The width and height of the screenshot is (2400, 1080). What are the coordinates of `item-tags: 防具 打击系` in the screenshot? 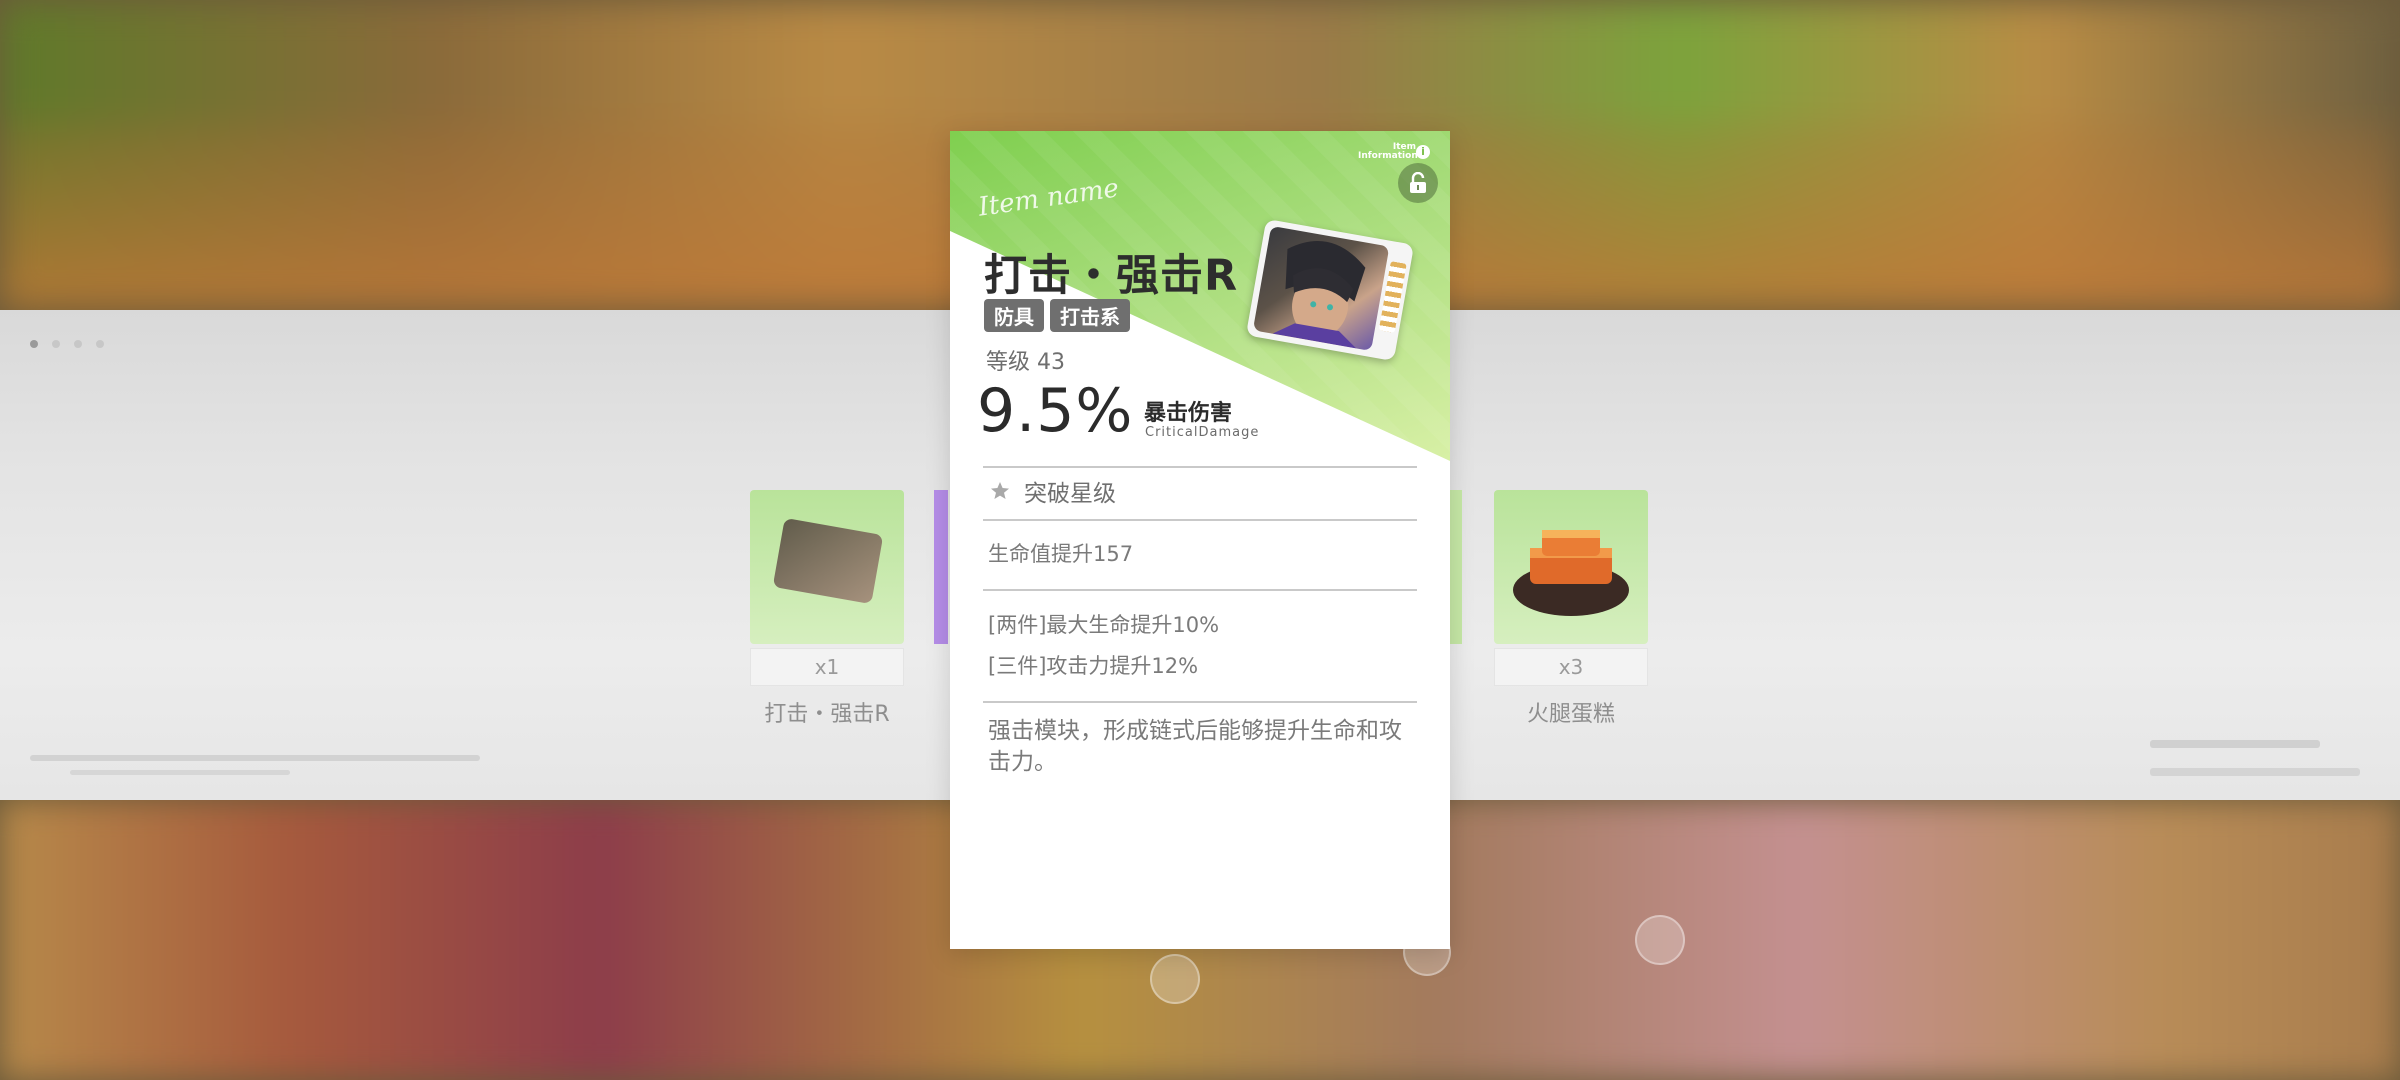 It's located at (1057, 315).